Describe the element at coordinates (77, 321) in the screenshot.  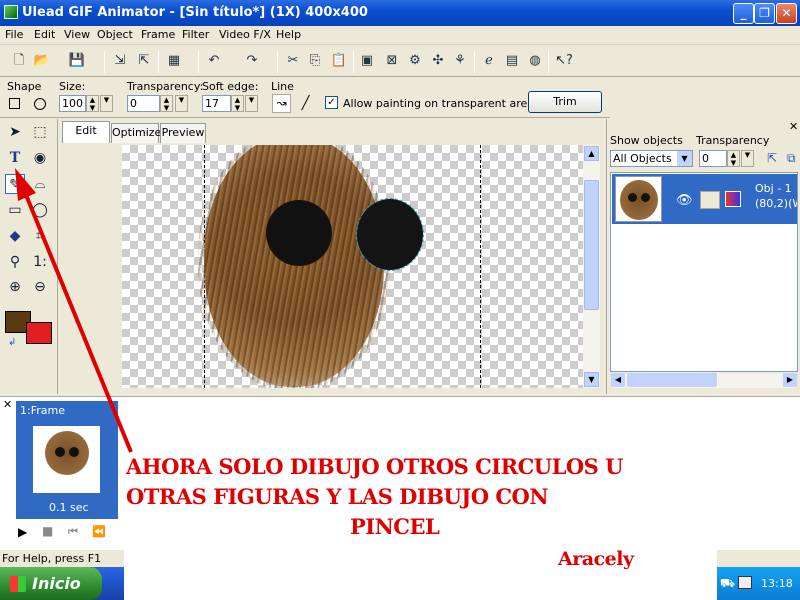
I see `arrow-shaft` at that location.